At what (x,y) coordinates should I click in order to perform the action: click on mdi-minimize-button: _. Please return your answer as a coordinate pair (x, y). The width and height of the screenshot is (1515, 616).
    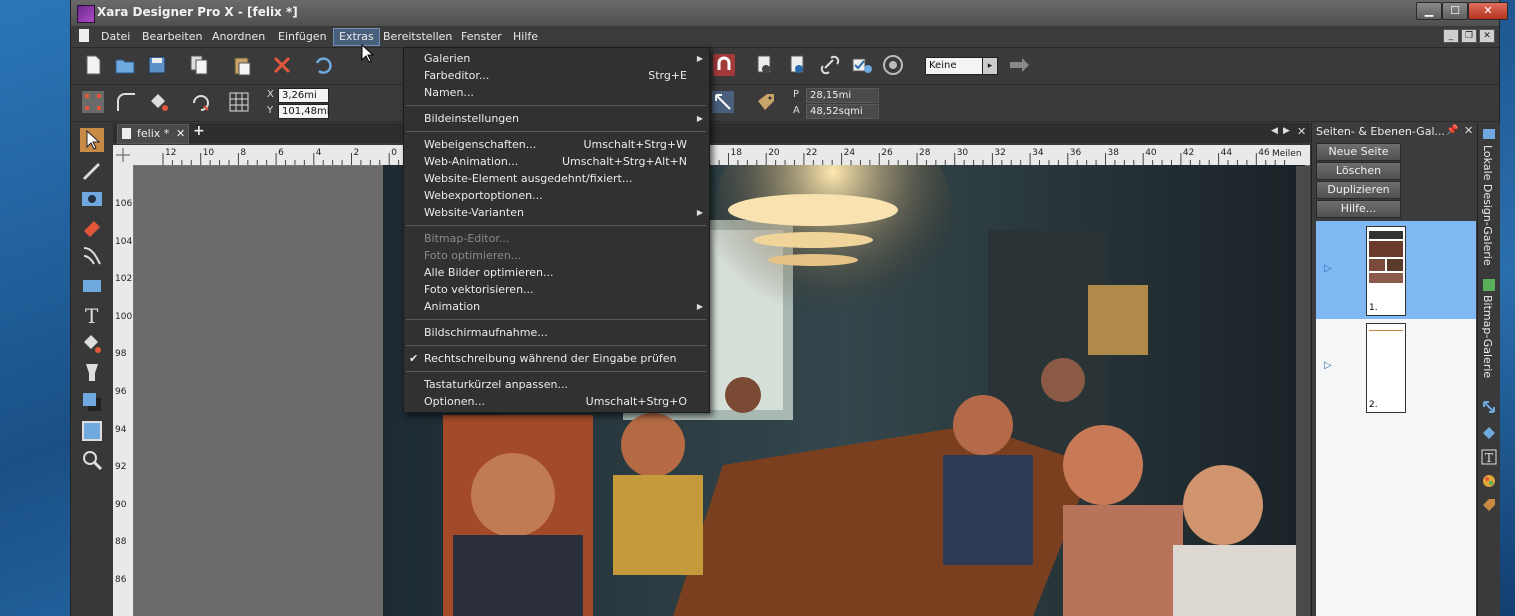
    Looking at the image, I should click on (1451, 36).